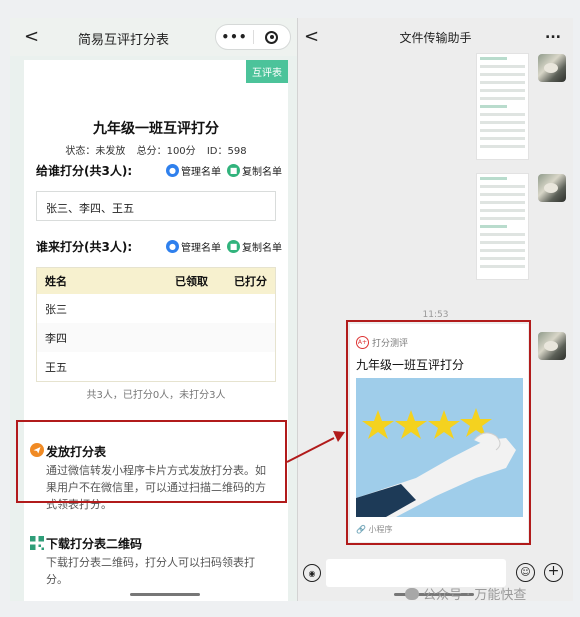 The image size is (580, 617). Describe the element at coordinates (159, 170) in the screenshot. I see `give-score-section-header: 给谁打分(共3人): ● 管理名单 ■ 复制名单` at that location.